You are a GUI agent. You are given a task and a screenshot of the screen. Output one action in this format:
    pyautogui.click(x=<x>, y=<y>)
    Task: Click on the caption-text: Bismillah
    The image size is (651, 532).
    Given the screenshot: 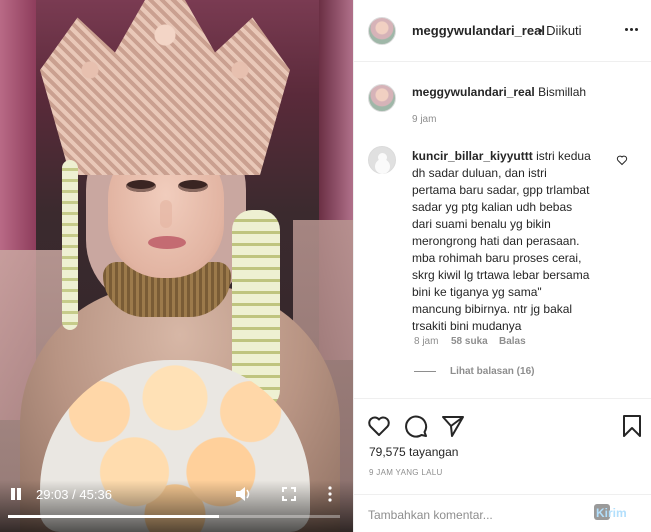 What is the action you would take?
    pyautogui.click(x=562, y=92)
    